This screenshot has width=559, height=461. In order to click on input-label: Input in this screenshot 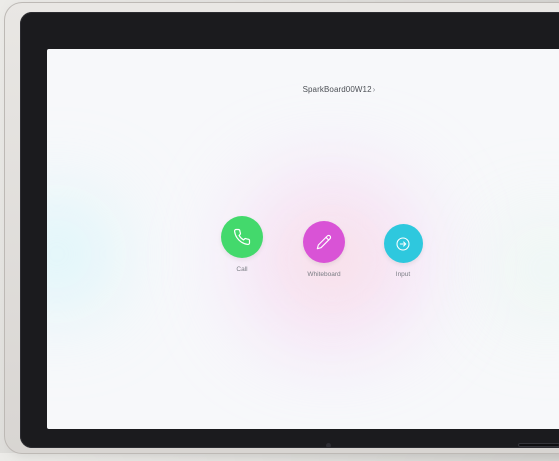, I will do `click(403, 274)`.